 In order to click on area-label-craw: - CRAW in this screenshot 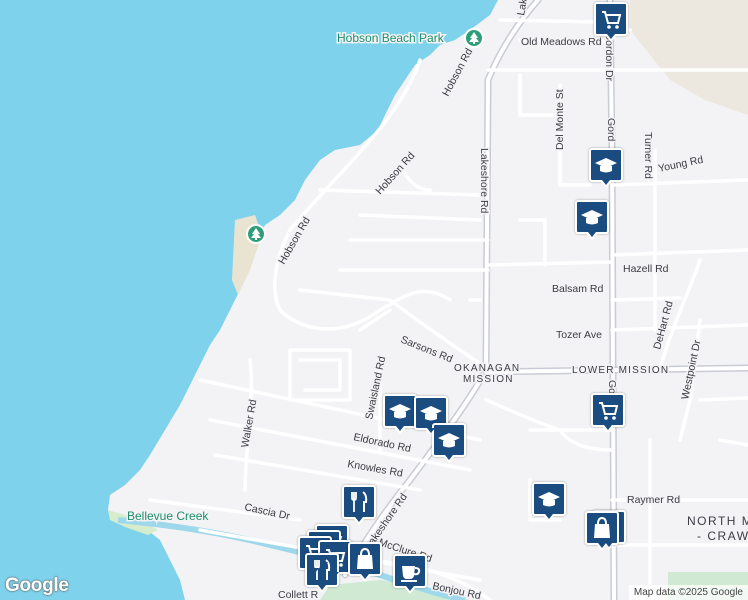, I will do `click(722, 536)`.